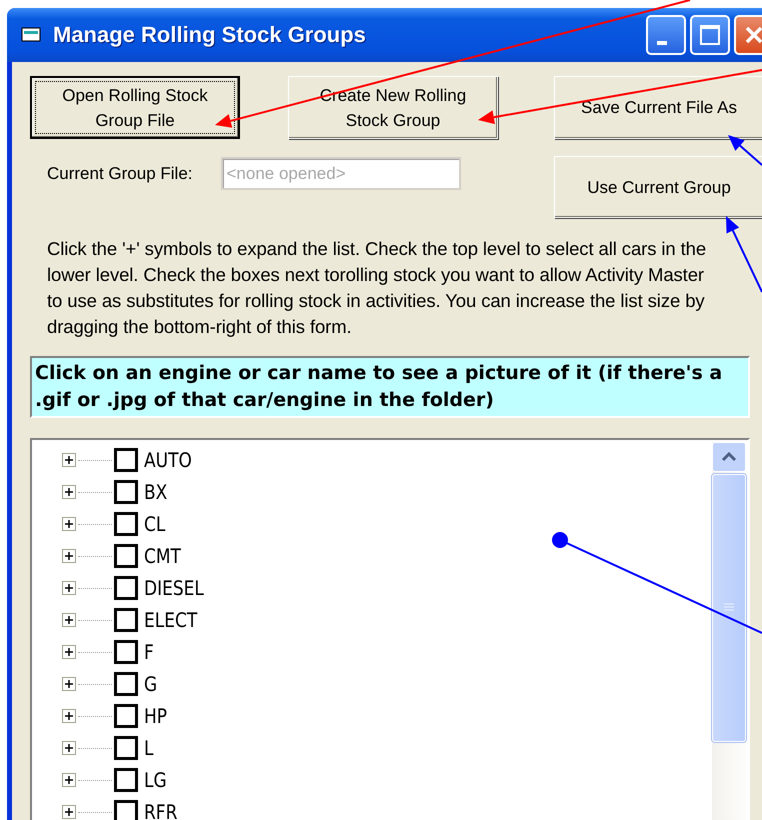 The height and width of the screenshot is (820, 762). What do you see at coordinates (662, 43) in the screenshot?
I see `minimize-icon` at bounding box center [662, 43].